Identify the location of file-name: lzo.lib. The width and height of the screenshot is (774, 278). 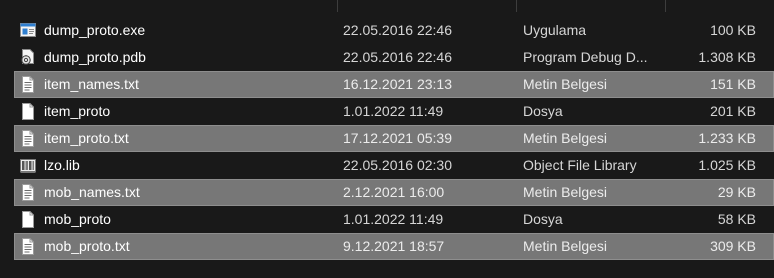
(62, 165).